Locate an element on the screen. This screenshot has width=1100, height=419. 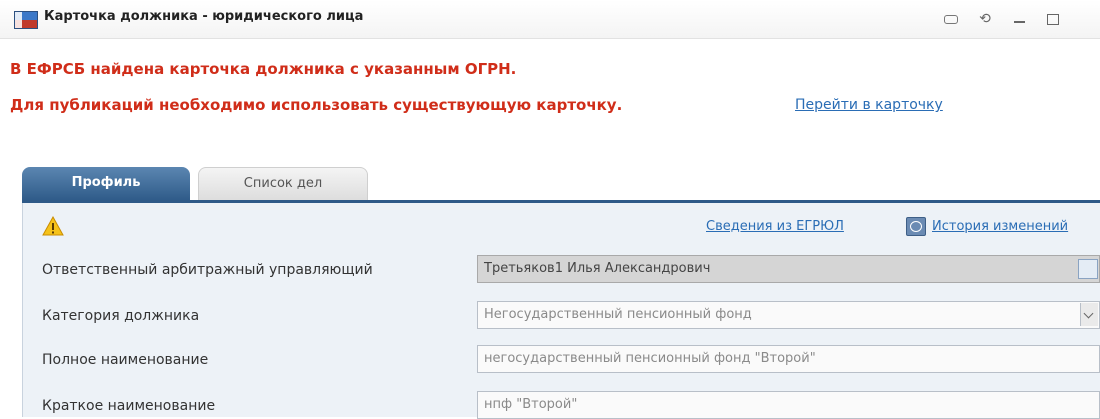
field-label-debtor-category: Категория должника is located at coordinates (121, 316).